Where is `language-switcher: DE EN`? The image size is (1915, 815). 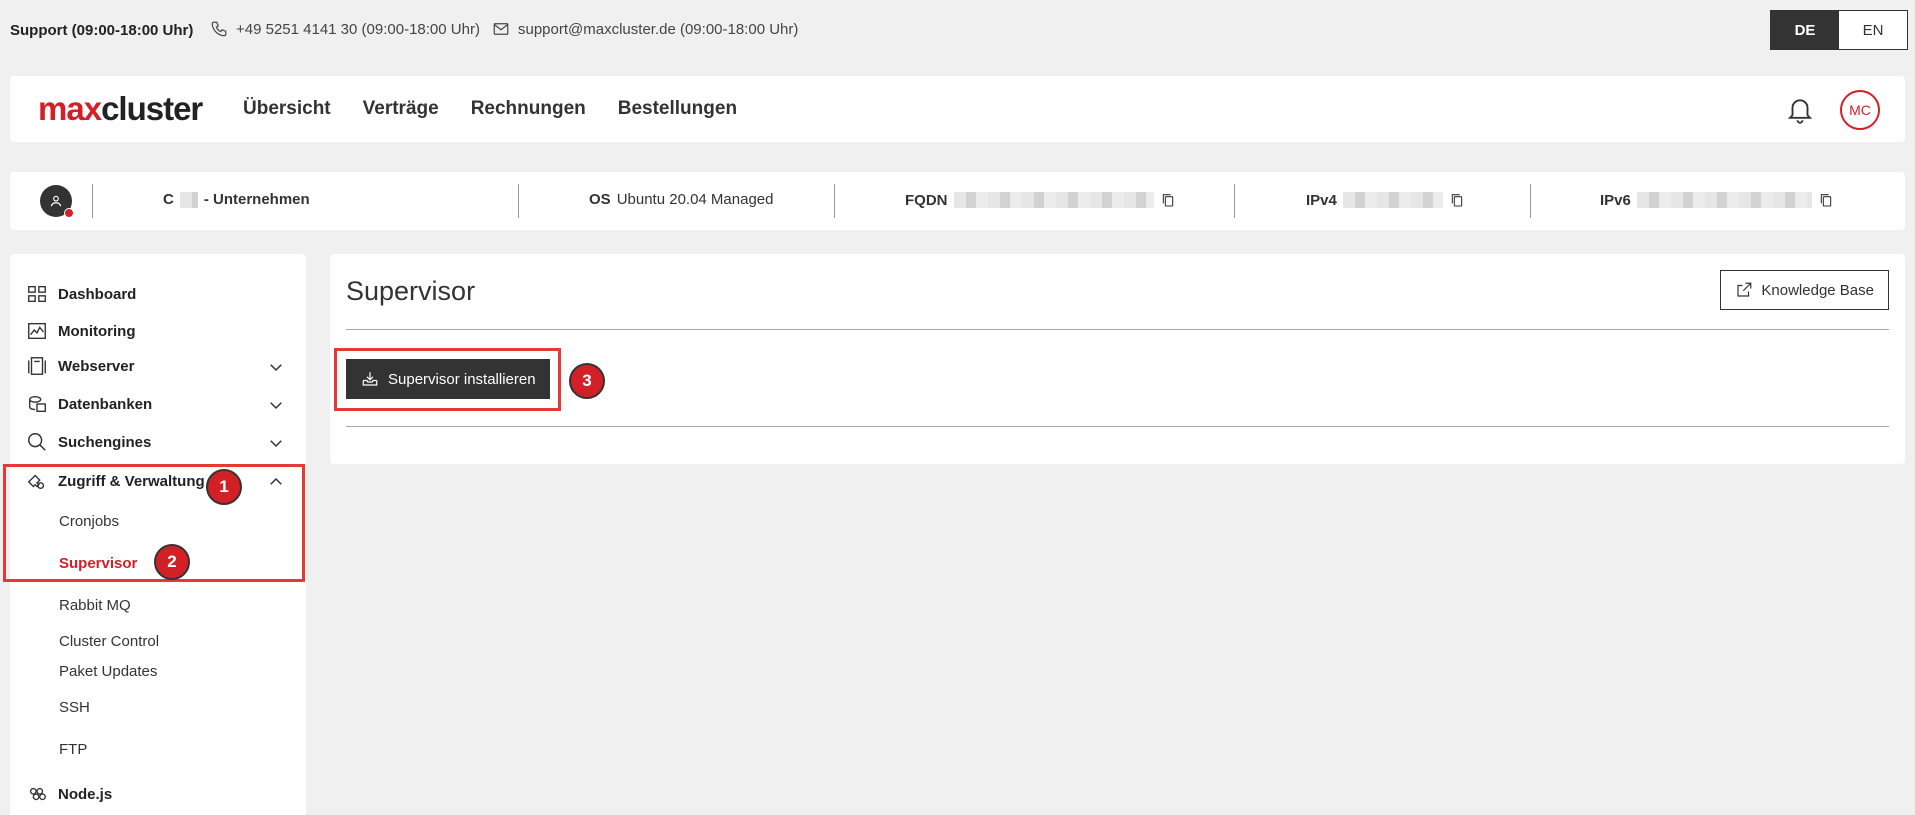
language-switcher: DE EN is located at coordinates (1839, 30).